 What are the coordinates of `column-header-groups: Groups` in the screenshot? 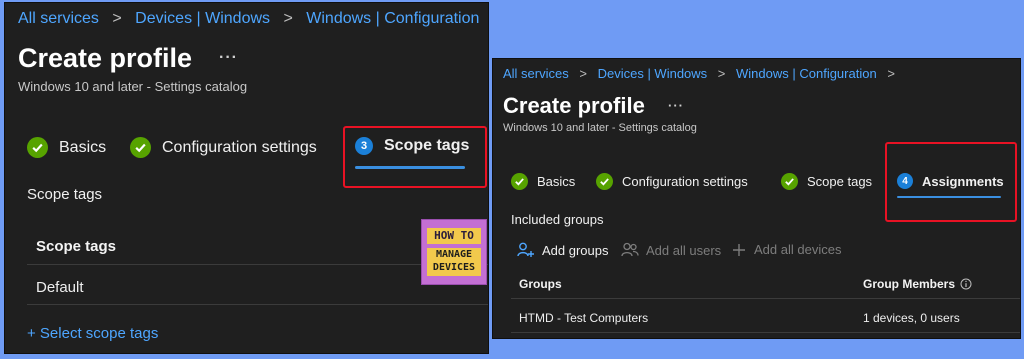 It's located at (540, 284).